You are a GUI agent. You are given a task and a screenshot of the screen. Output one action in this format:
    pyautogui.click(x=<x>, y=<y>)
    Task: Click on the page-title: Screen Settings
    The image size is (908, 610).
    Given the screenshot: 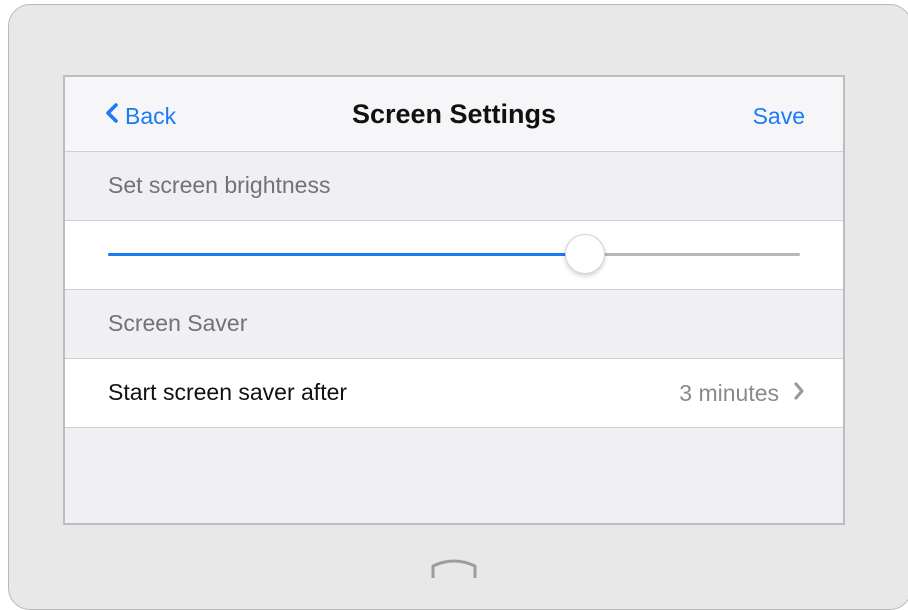 What is the action you would take?
    pyautogui.click(x=454, y=114)
    